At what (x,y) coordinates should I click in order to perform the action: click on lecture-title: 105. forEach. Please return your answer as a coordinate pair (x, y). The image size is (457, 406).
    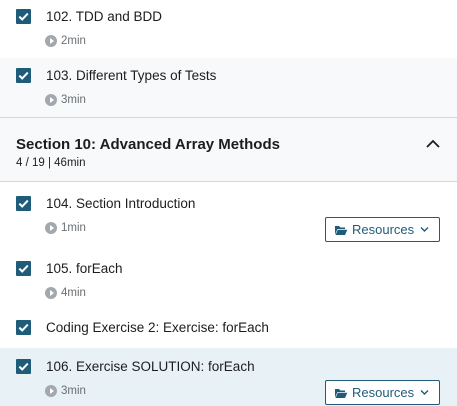
    Looking at the image, I should click on (84, 268).